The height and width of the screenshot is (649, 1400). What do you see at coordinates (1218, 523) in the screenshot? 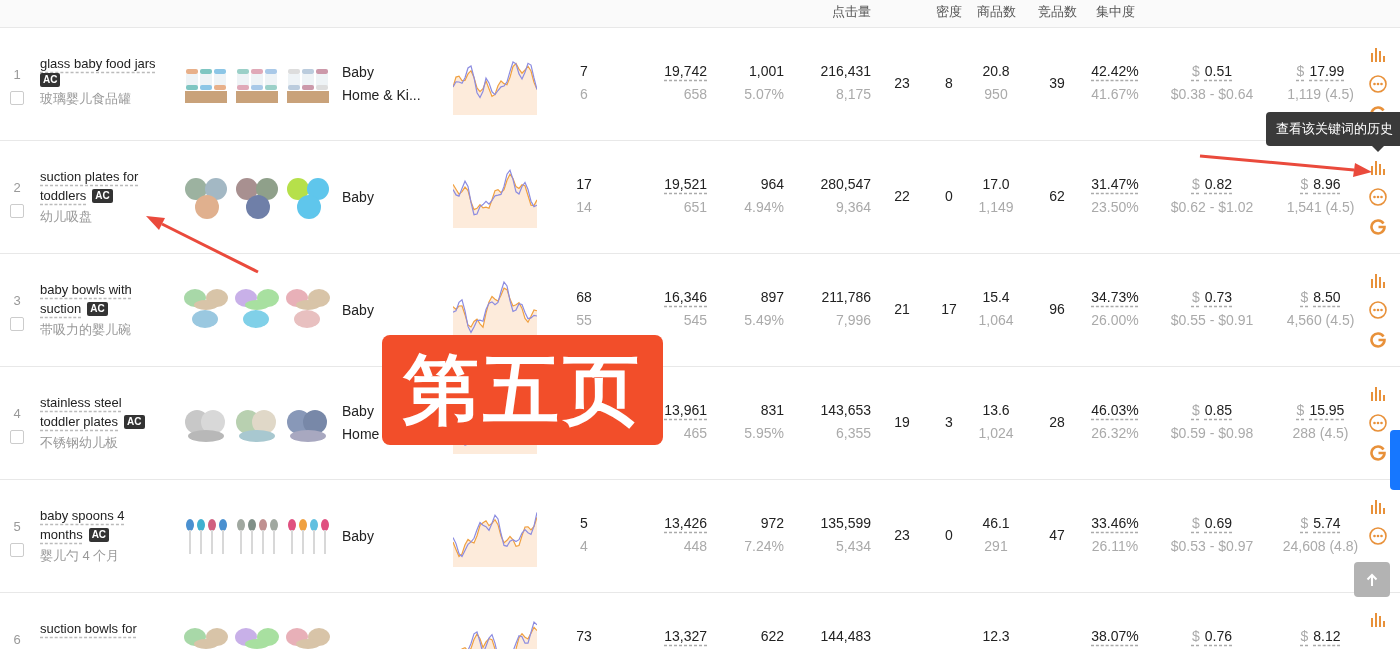
I see `price-value: 0.69` at bounding box center [1218, 523].